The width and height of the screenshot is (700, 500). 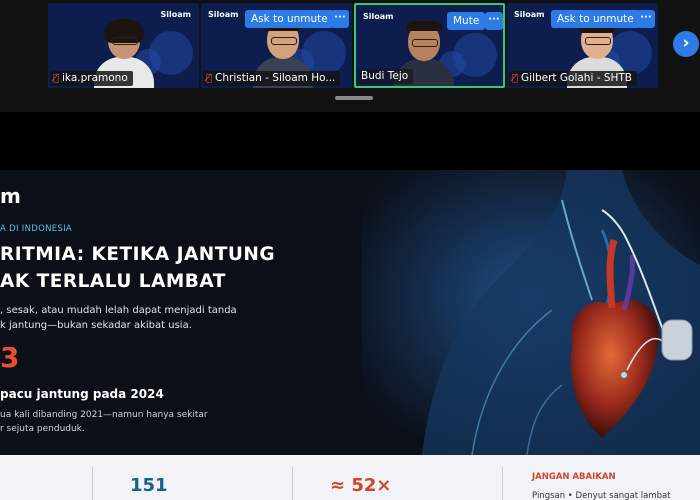 What do you see at coordinates (386, 76) in the screenshot?
I see `participant-name-label: Budi Tejo` at bounding box center [386, 76].